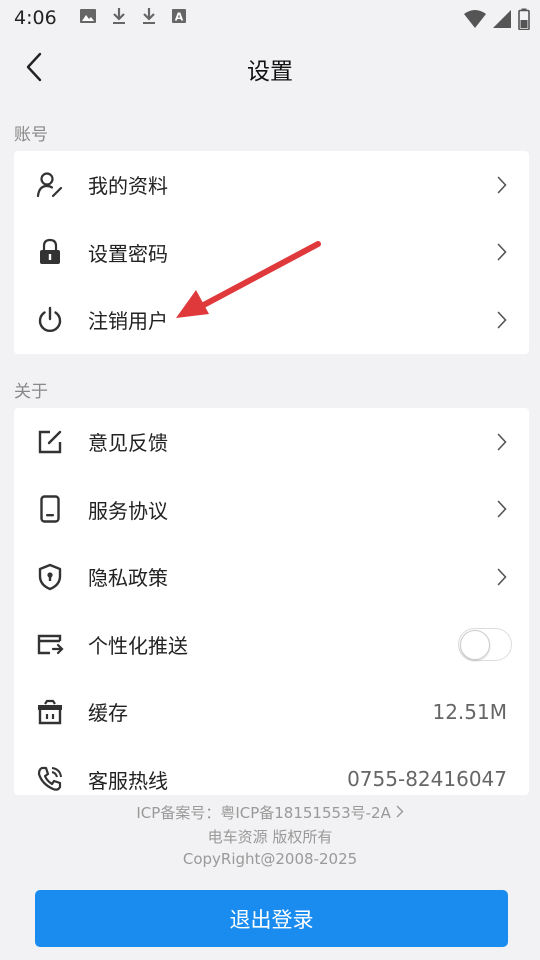 This screenshot has width=540, height=960. I want to click on phone-device-icon, so click(50, 509).